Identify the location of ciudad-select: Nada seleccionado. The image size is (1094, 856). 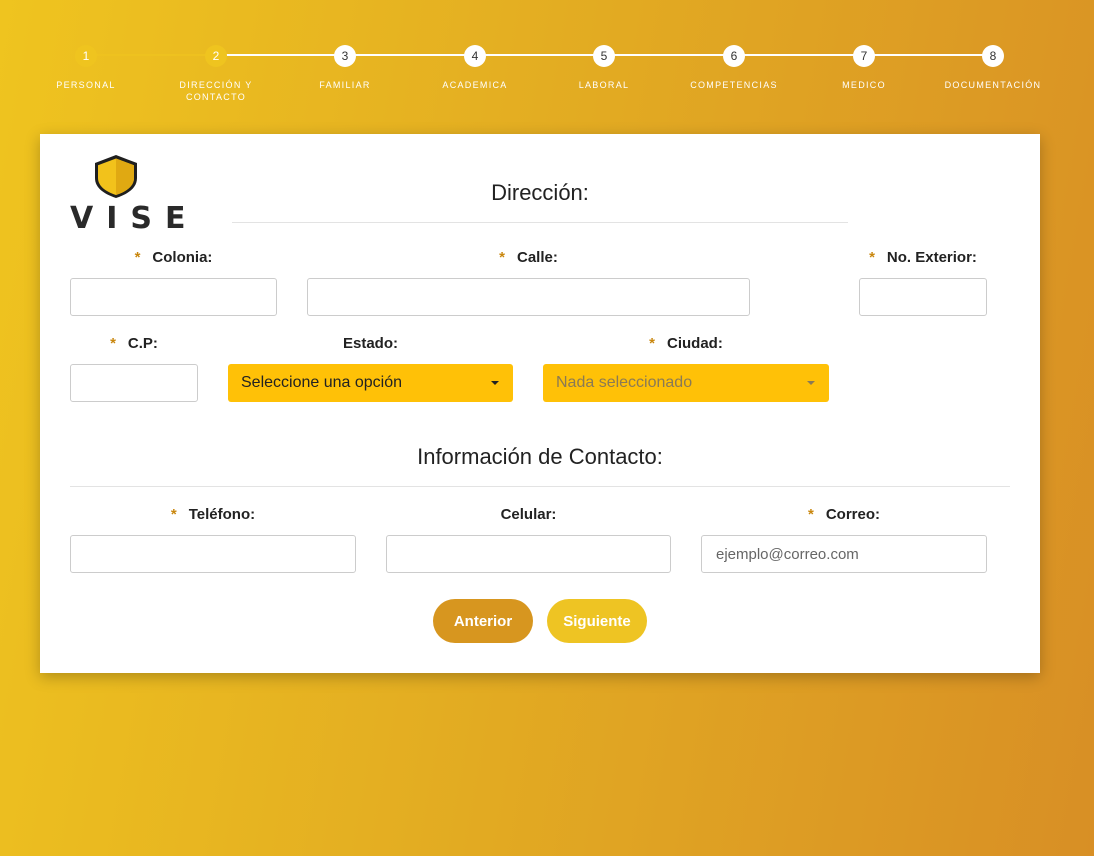
(686, 383).